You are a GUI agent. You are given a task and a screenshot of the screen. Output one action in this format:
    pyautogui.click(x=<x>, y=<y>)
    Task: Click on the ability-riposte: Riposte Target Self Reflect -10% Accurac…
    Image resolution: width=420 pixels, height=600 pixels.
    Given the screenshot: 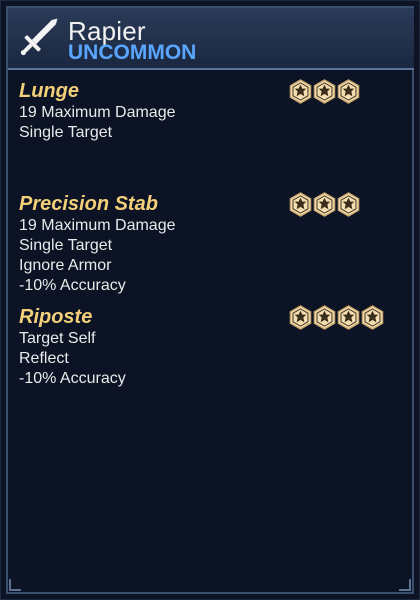 What is the action you would take?
    pyautogui.click(x=209, y=347)
    